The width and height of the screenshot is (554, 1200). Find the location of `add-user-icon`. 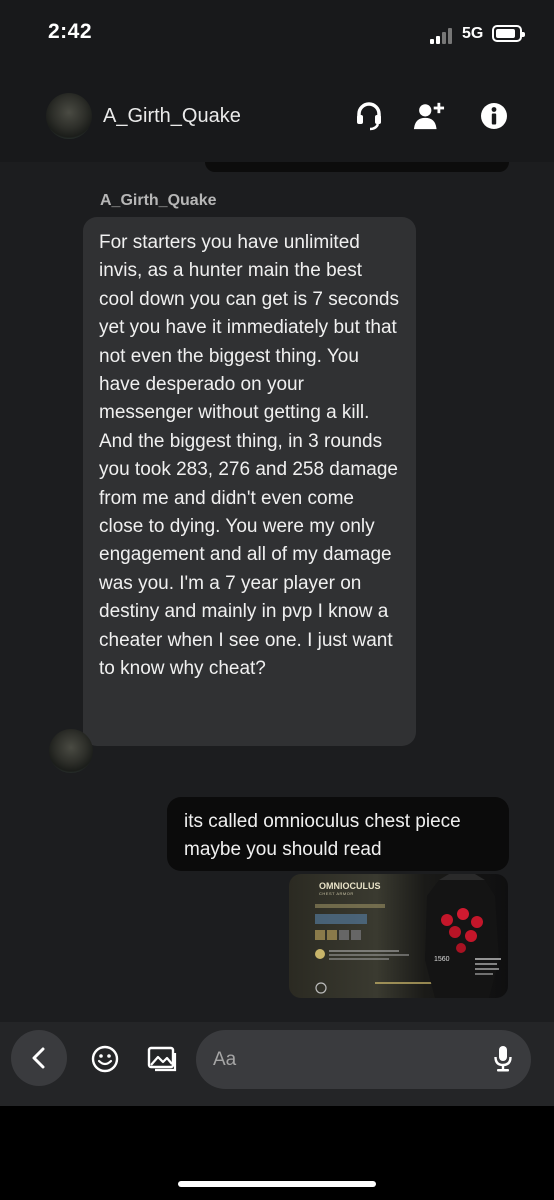

add-user-icon is located at coordinates (429, 116).